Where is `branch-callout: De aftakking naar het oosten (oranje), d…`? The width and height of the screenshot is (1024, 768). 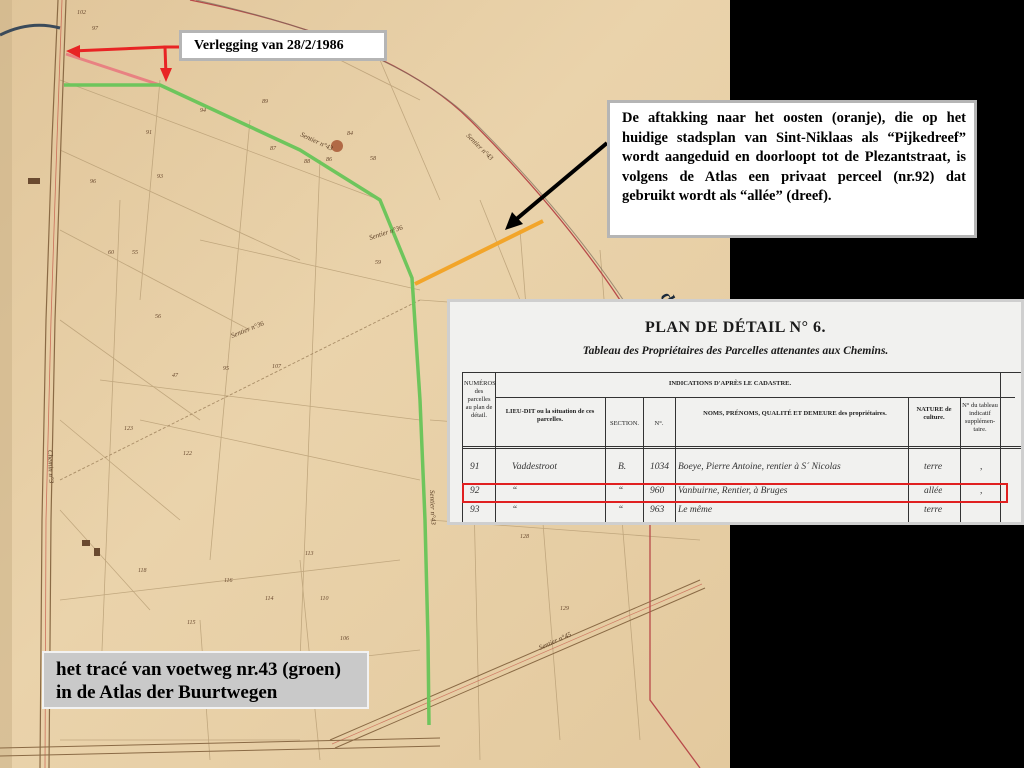 branch-callout: De aftakking naar het oosten (oranje), d… is located at coordinates (792, 169).